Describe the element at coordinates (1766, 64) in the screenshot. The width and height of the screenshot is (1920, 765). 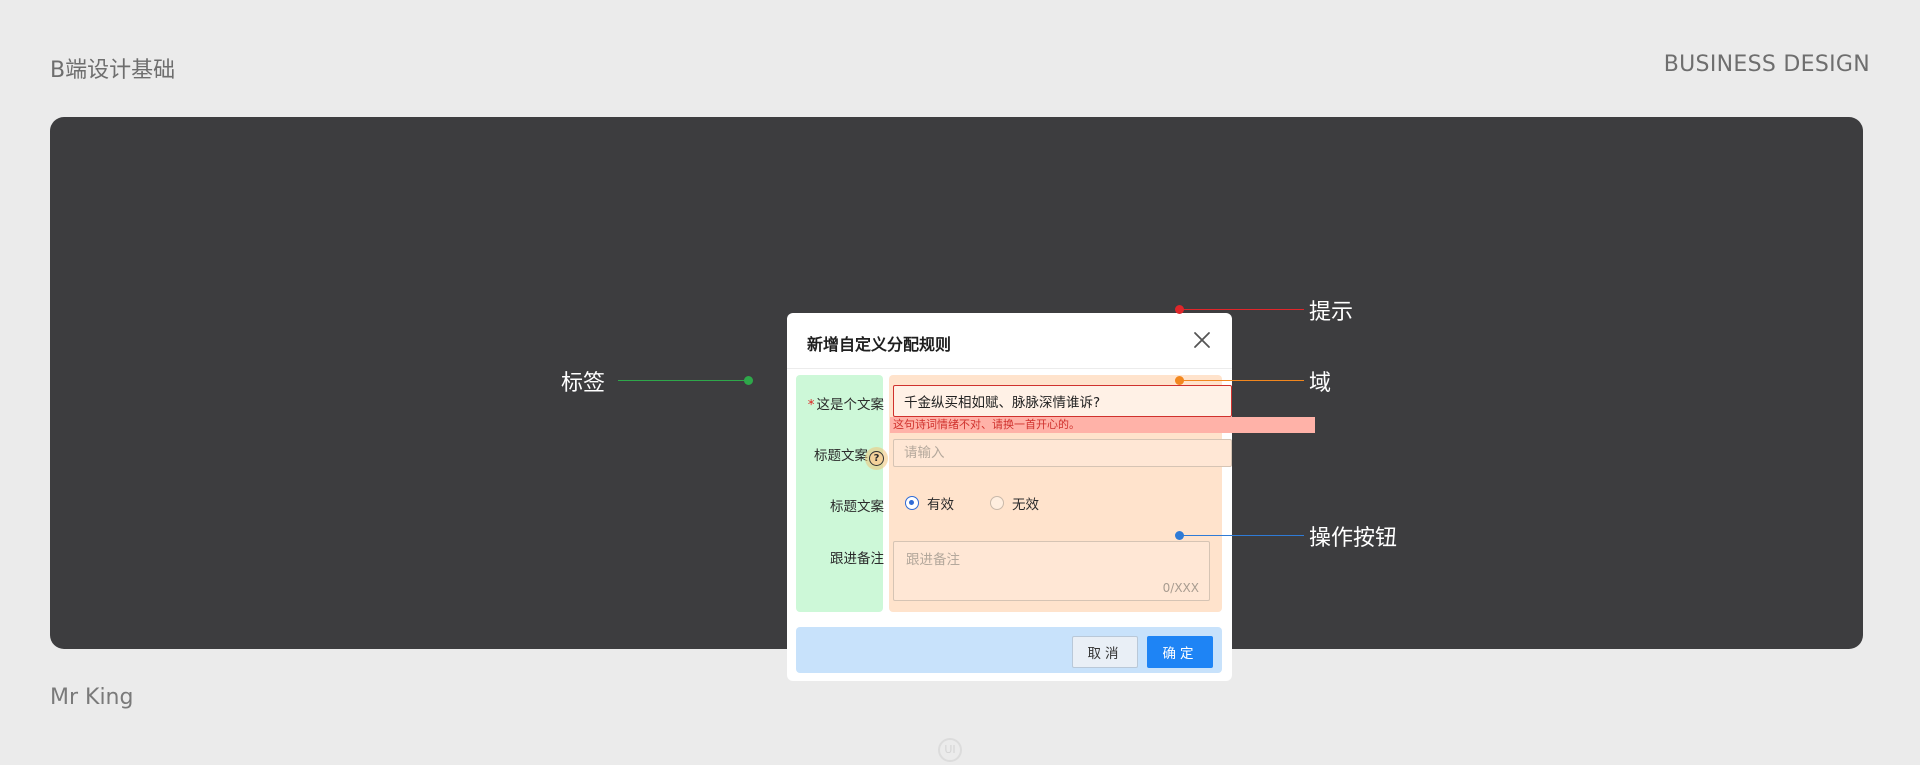
I see `page-tag: BUSINESS DESIGN` at that location.